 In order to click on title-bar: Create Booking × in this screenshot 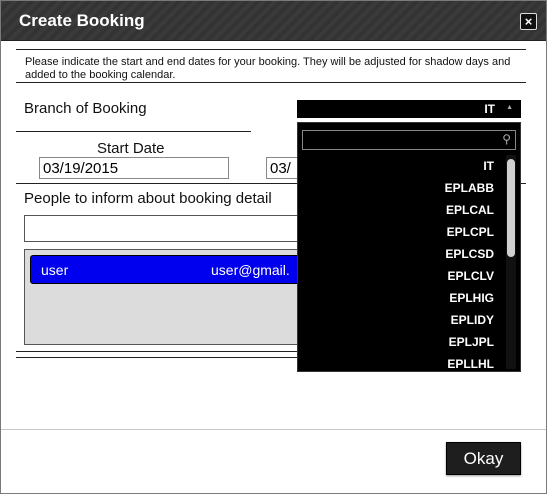, I will do `click(273, 21)`.